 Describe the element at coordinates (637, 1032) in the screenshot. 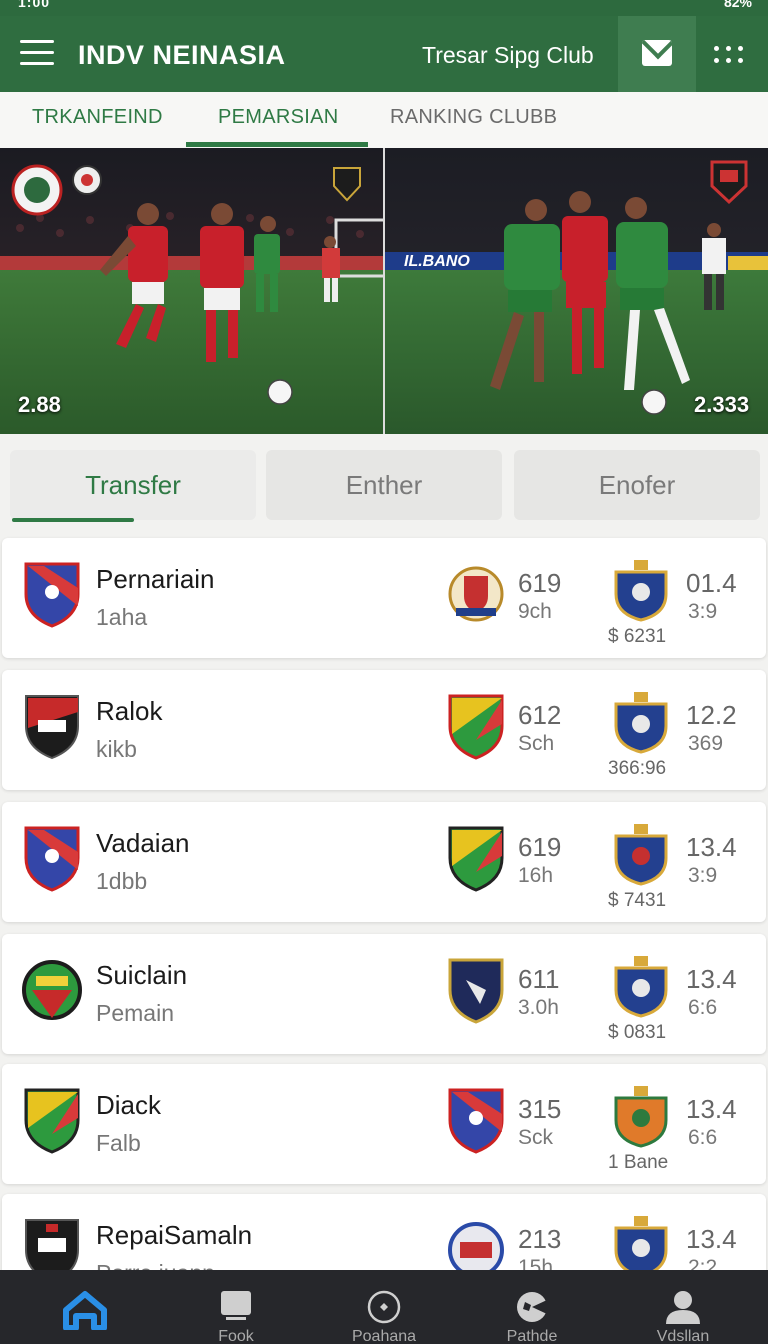

I see `club-price: $ 0831` at that location.